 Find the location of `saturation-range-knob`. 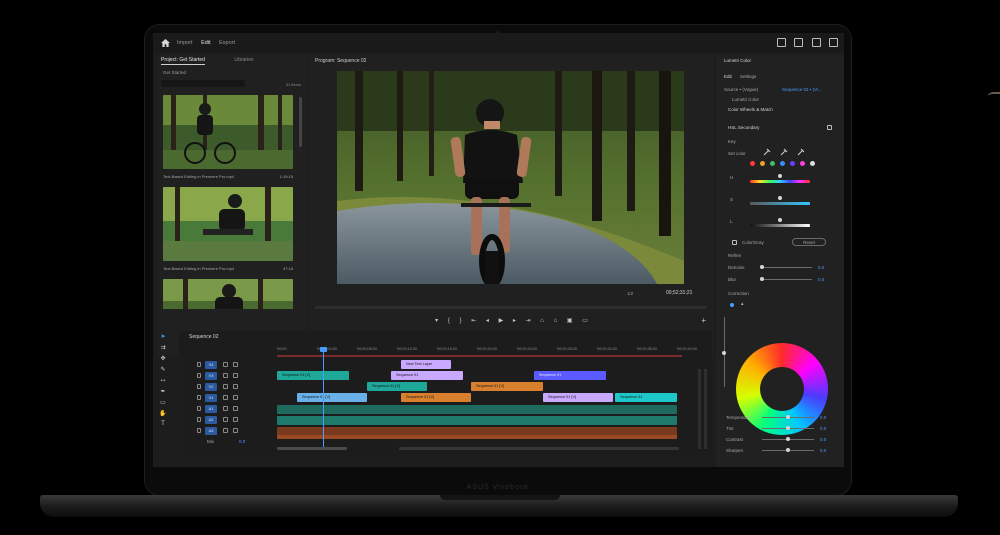

saturation-range-knob is located at coordinates (780, 198).